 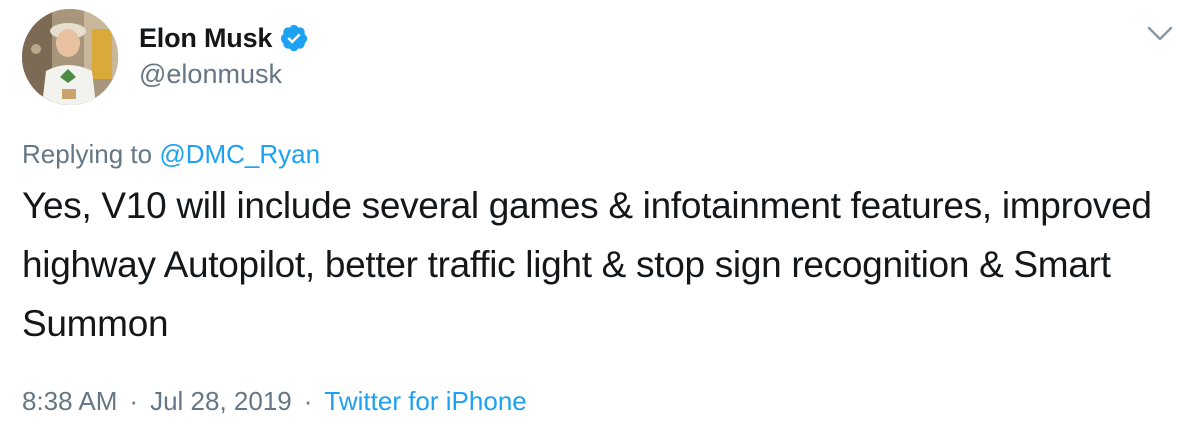 I want to click on author-display-name: Elon Musk, so click(x=205, y=38).